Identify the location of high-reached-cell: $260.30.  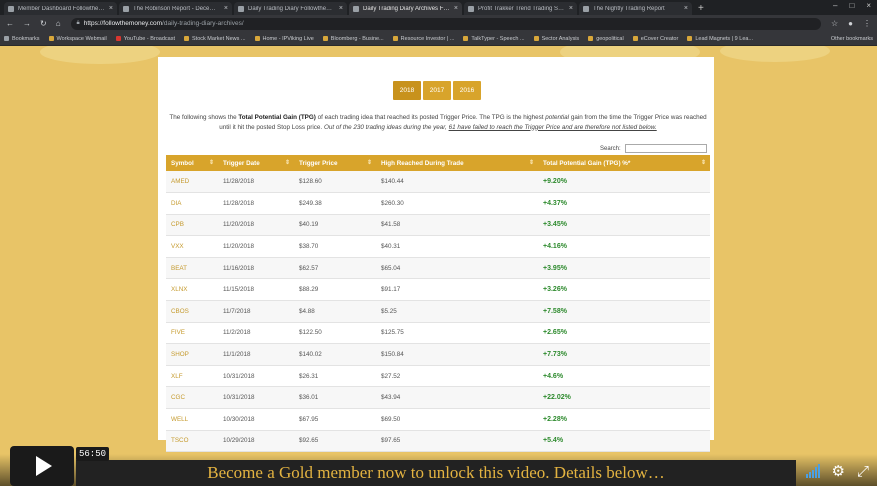
(457, 203).